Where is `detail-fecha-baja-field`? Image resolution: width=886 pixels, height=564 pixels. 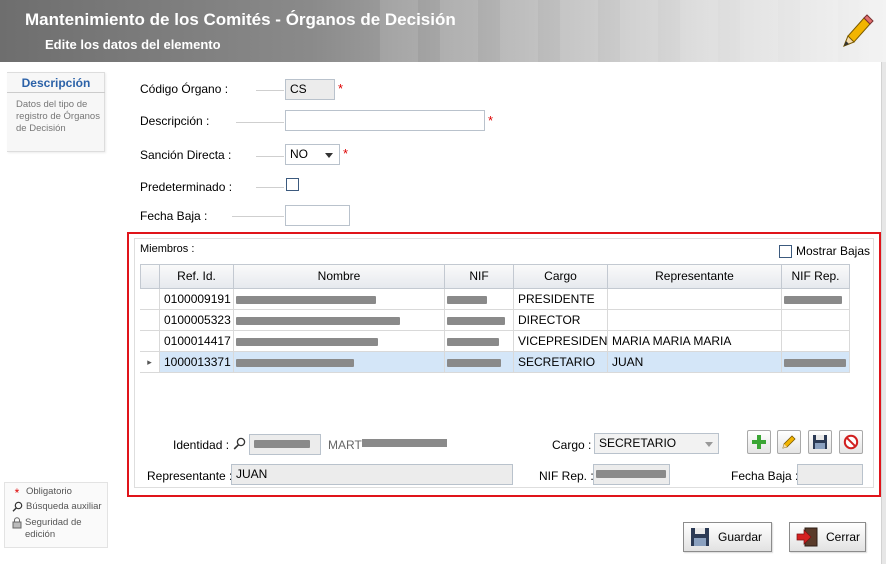
detail-fecha-baja-field is located at coordinates (830, 474).